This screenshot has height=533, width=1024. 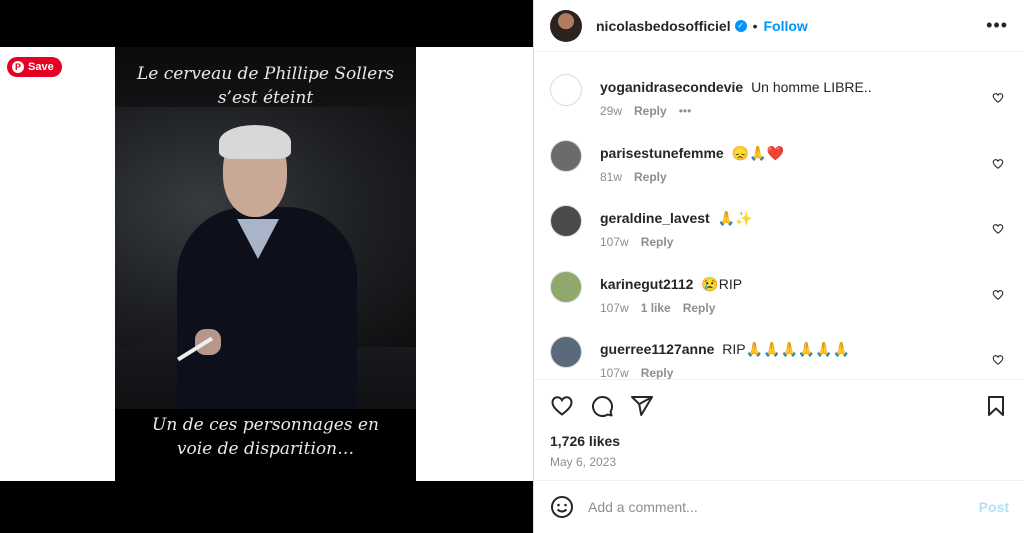 I want to click on caption-top-line-2: s’est éteint, so click(x=265, y=98).